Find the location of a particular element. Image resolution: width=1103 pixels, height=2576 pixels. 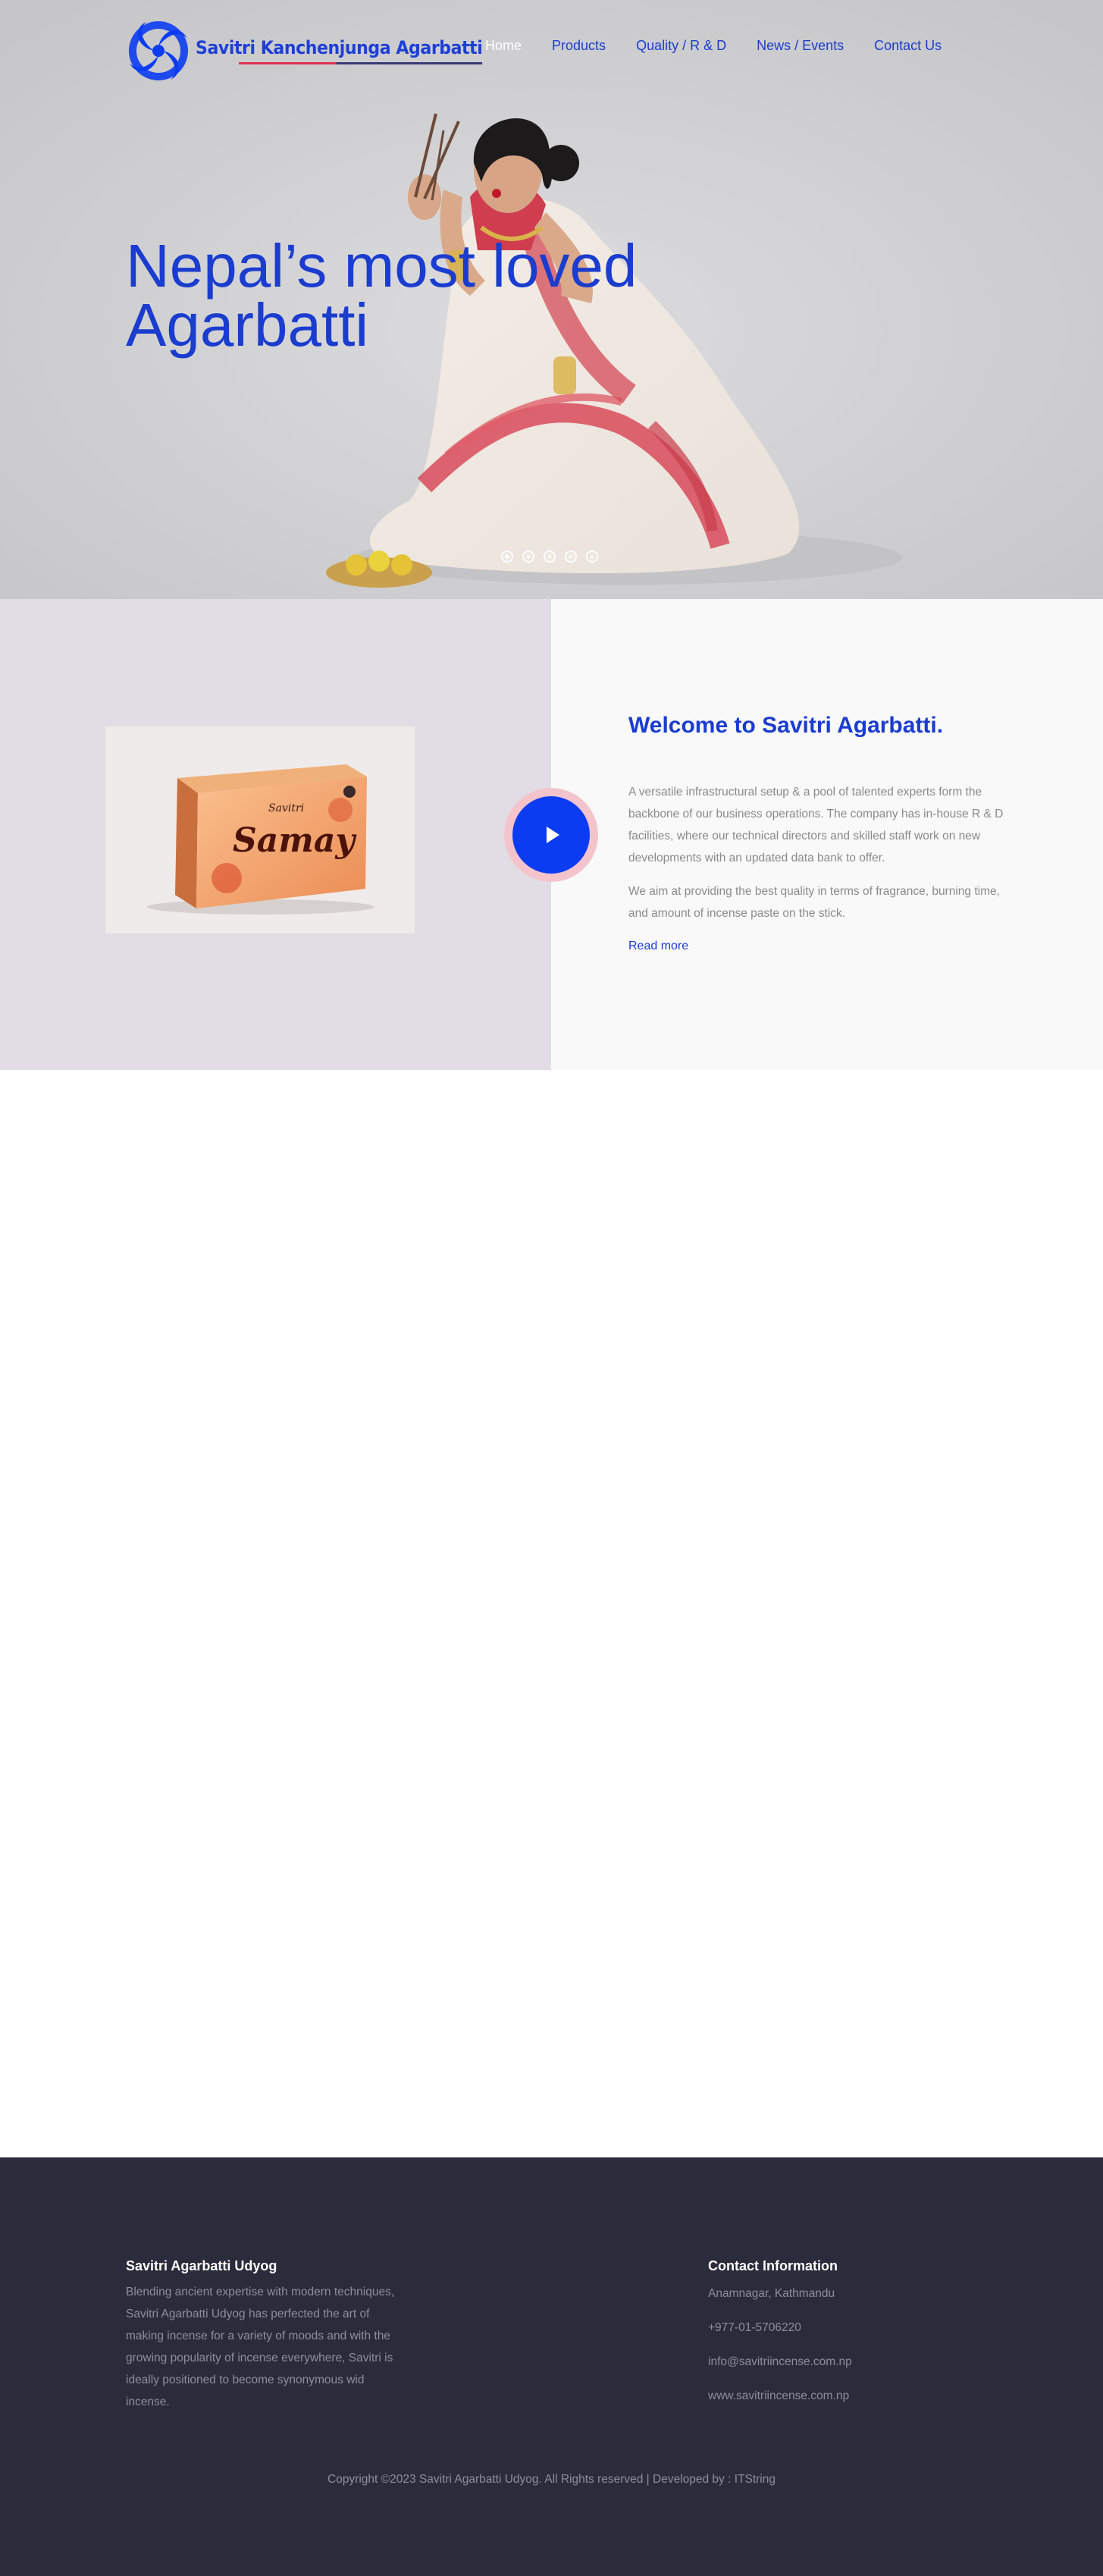

logo-text-label: Savitri Kanchenjunga Agarbatti is located at coordinates (339, 47).